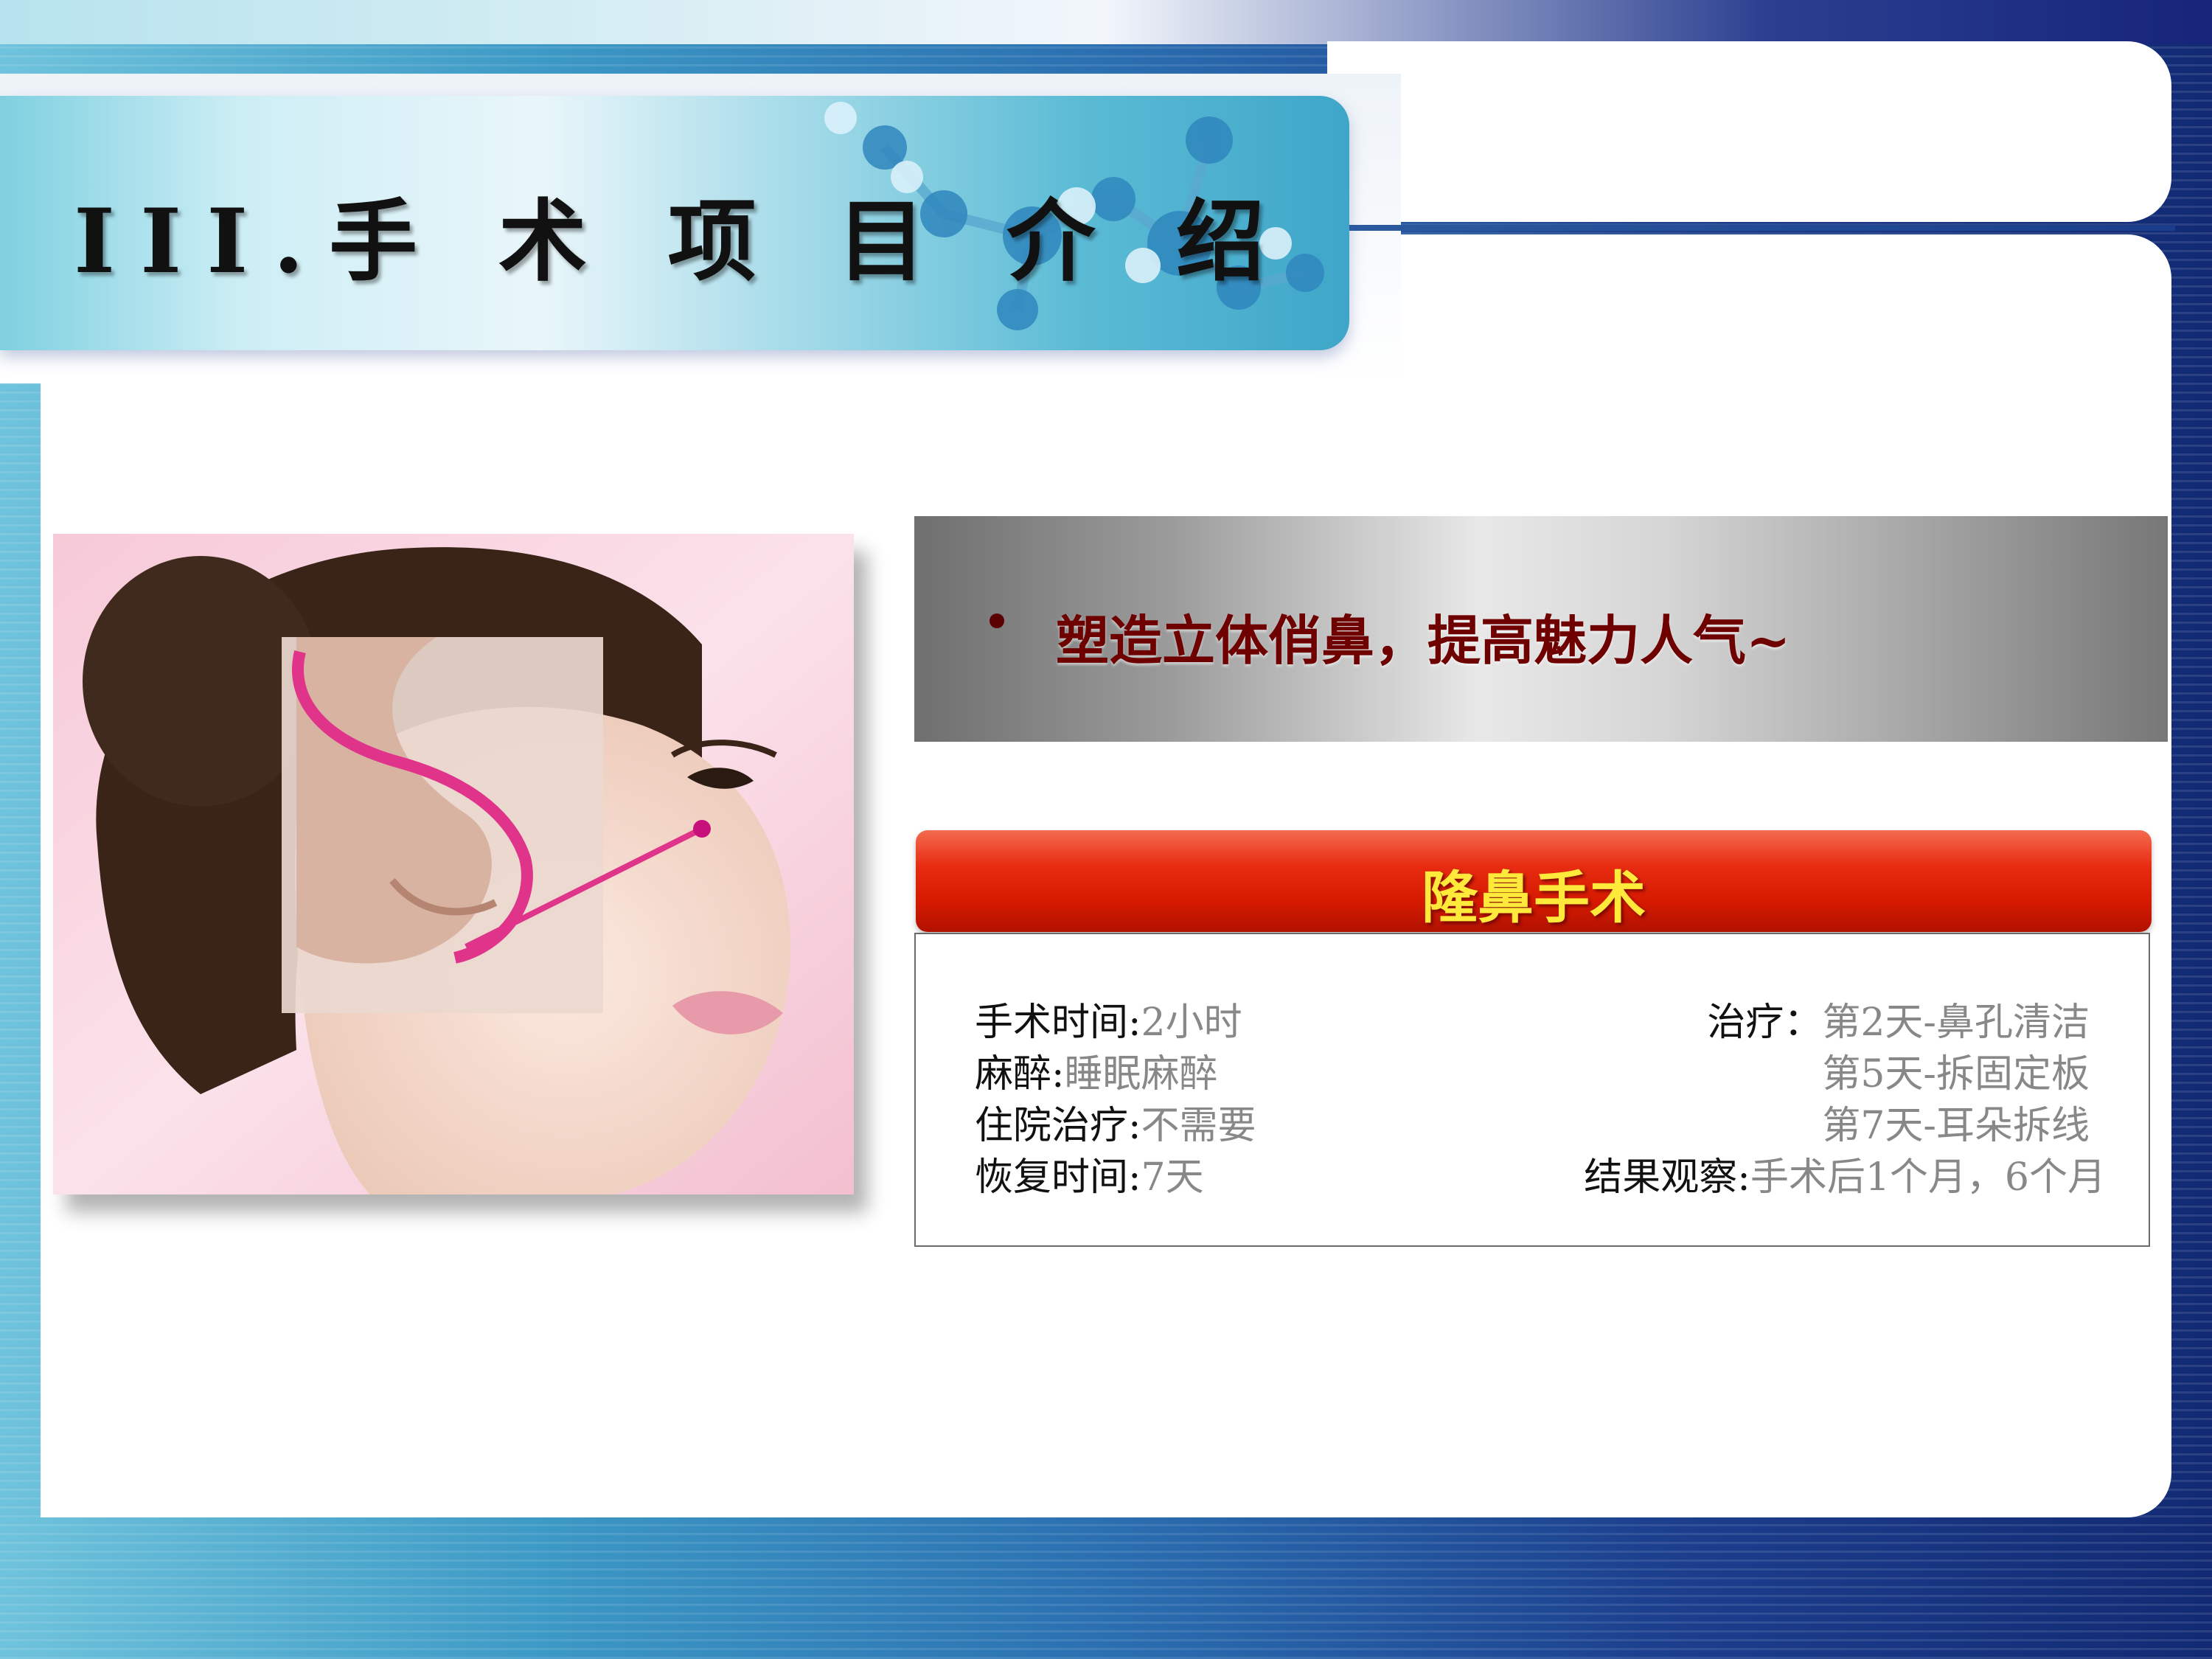 The height and width of the screenshot is (1659, 2212). Describe the element at coordinates (1191, 1023) in the screenshot. I see `detail-value: 2小时` at that location.